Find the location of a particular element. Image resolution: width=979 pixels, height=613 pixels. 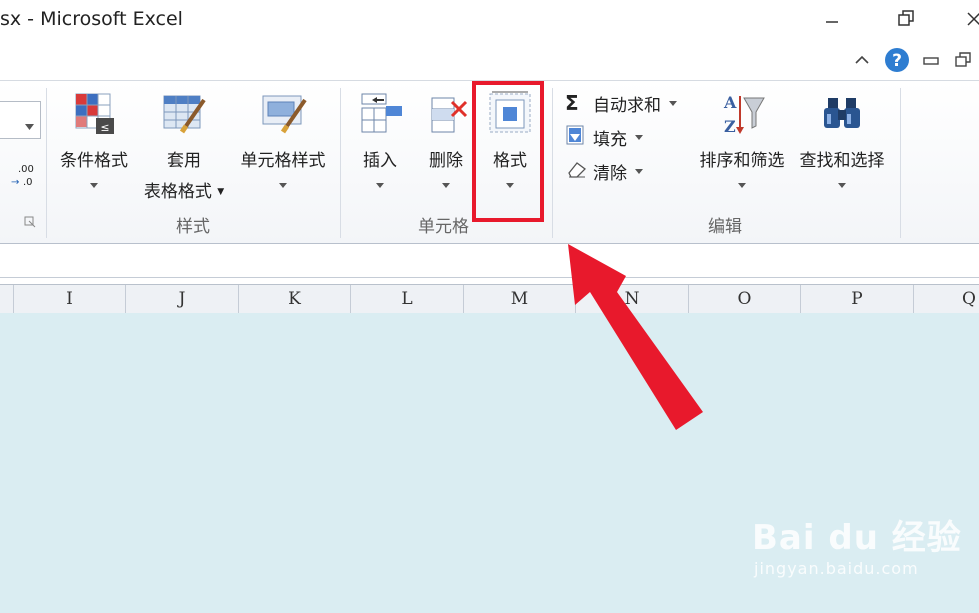

watermark: Bai du 经验 jingyan.baidu.com is located at coordinates (857, 544).